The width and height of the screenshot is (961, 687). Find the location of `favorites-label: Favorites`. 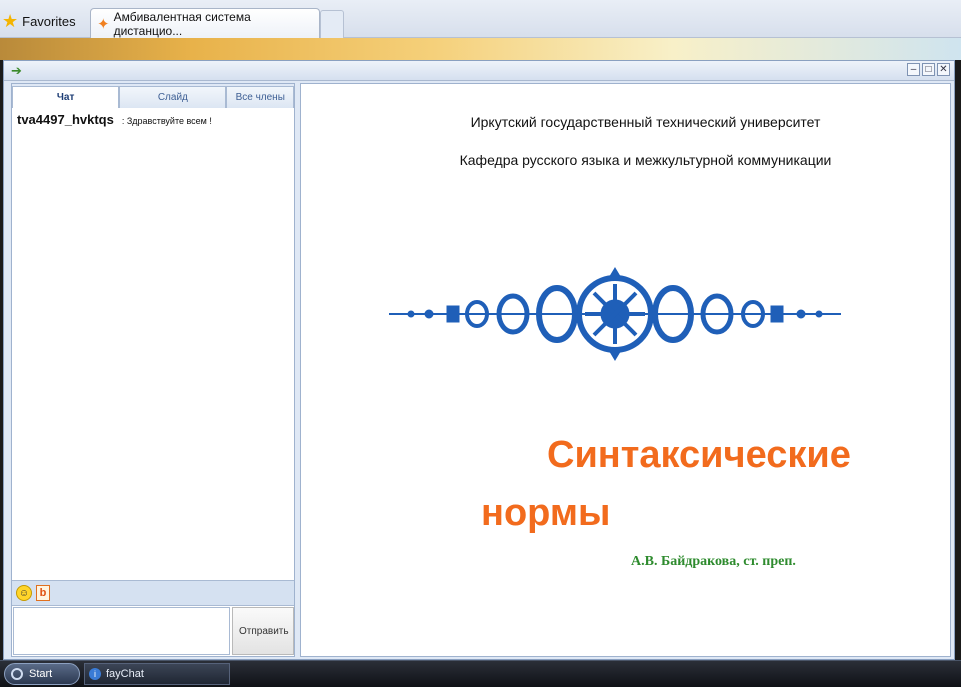

favorites-label: Favorites is located at coordinates (49, 21).